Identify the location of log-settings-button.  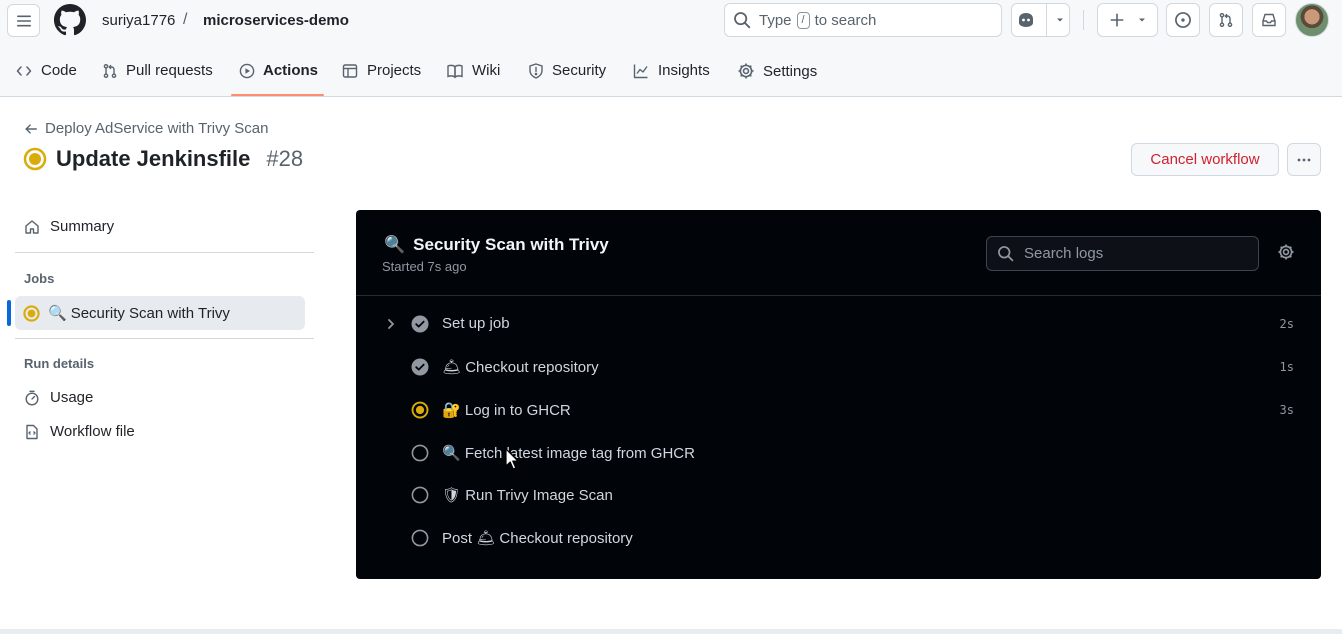
(1286, 252).